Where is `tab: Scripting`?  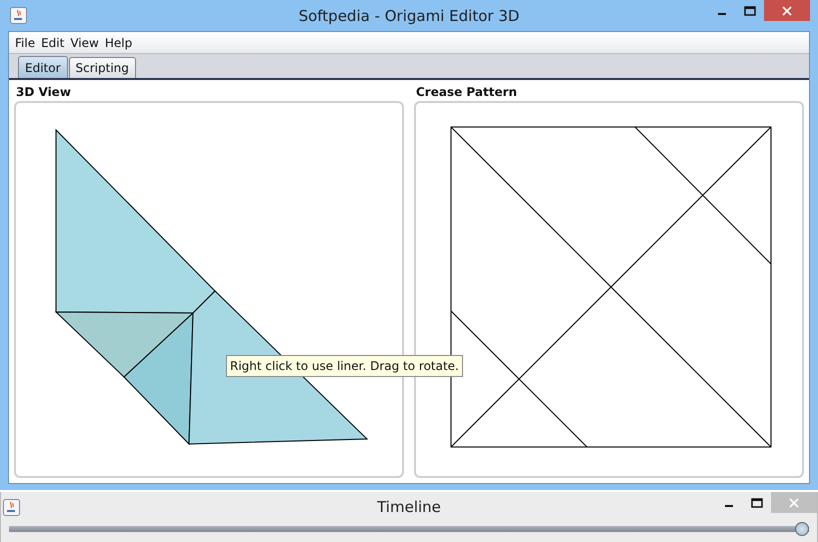 tab: Scripting is located at coordinates (102, 67).